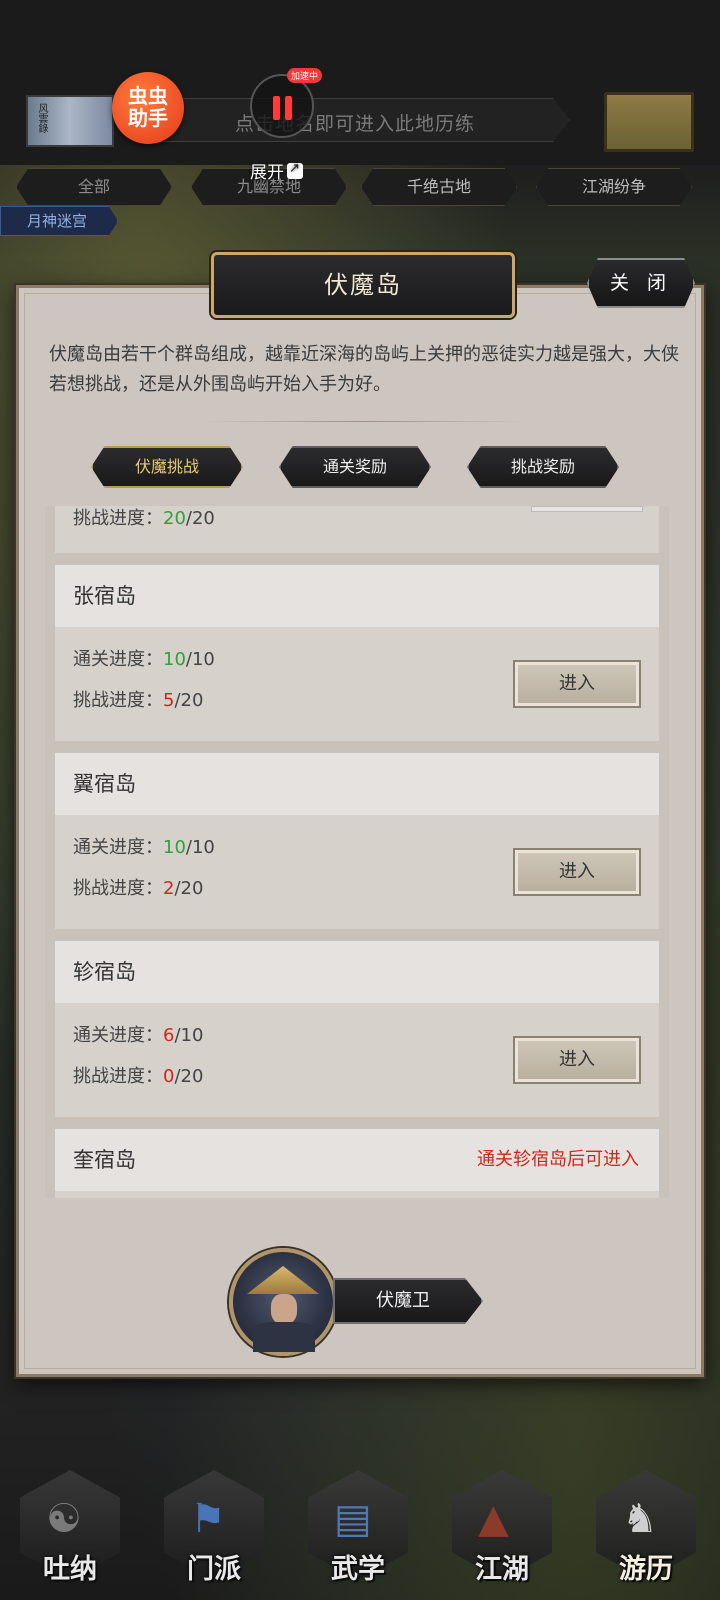 The image size is (720, 1600). Describe the element at coordinates (144, 518) in the screenshot. I see `challenge-progress: 挑战进度：20/20` at that location.